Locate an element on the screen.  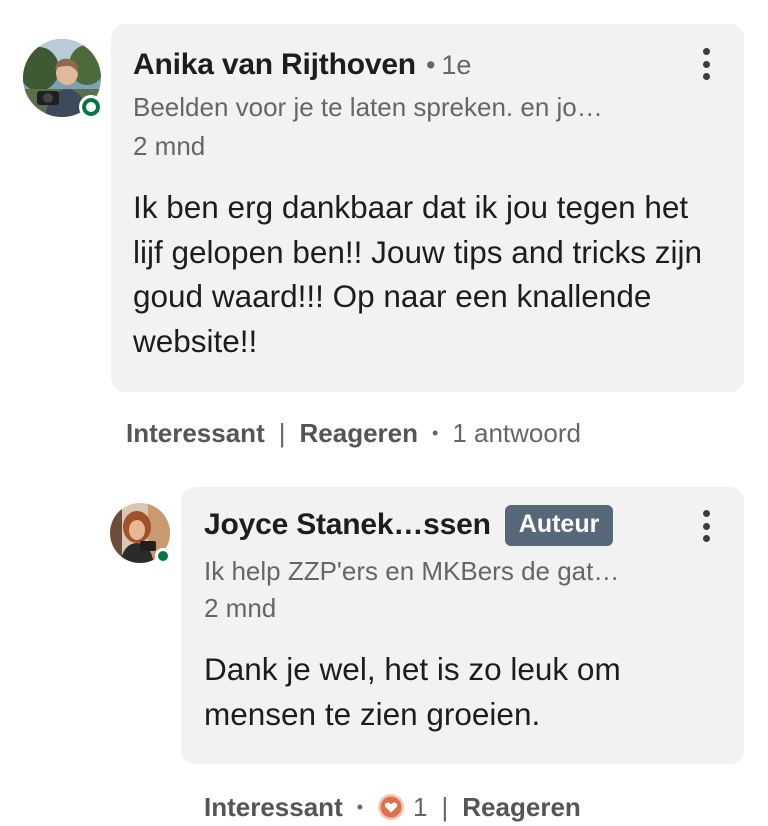
comment-actions: Interessant | Reageren • 1 antwoord is located at coordinates (353, 433).